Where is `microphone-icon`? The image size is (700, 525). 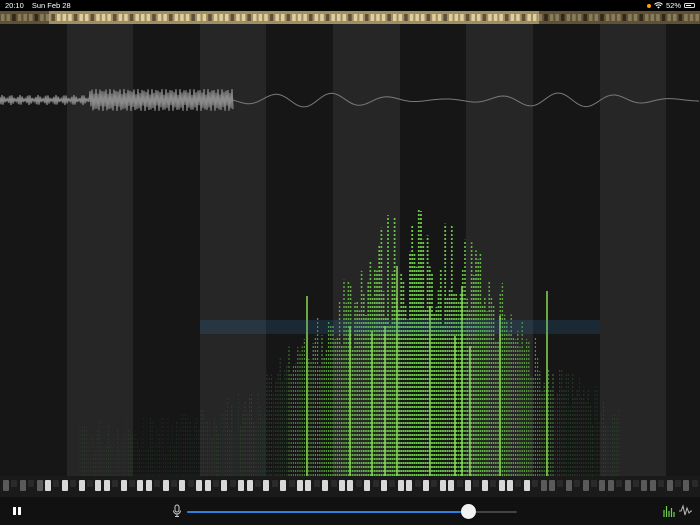
microphone-icon is located at coordinates (177, 511).